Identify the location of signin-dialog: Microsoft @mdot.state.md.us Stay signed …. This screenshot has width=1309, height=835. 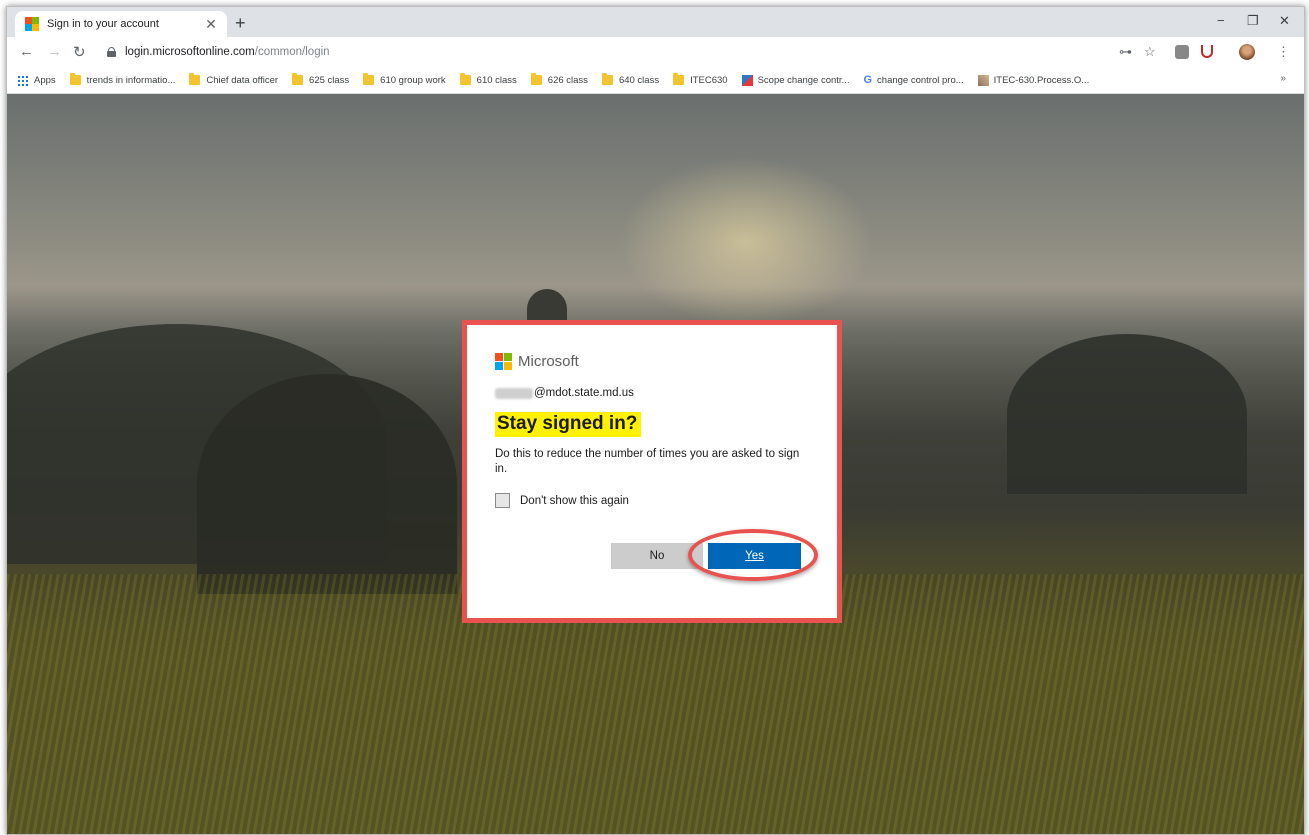
(652, 471).